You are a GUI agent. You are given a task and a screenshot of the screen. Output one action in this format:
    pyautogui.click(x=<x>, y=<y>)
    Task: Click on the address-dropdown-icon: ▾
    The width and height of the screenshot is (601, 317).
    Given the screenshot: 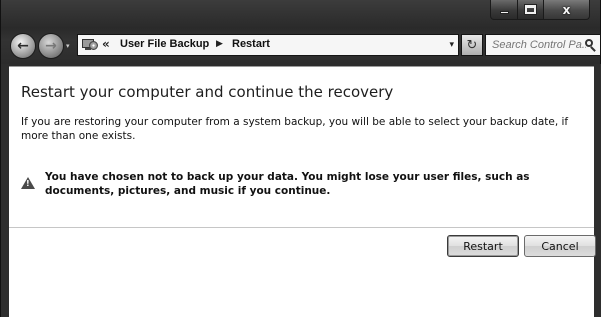 What is the action you would take?
    pyautogui.click(x=451, y=45)
    